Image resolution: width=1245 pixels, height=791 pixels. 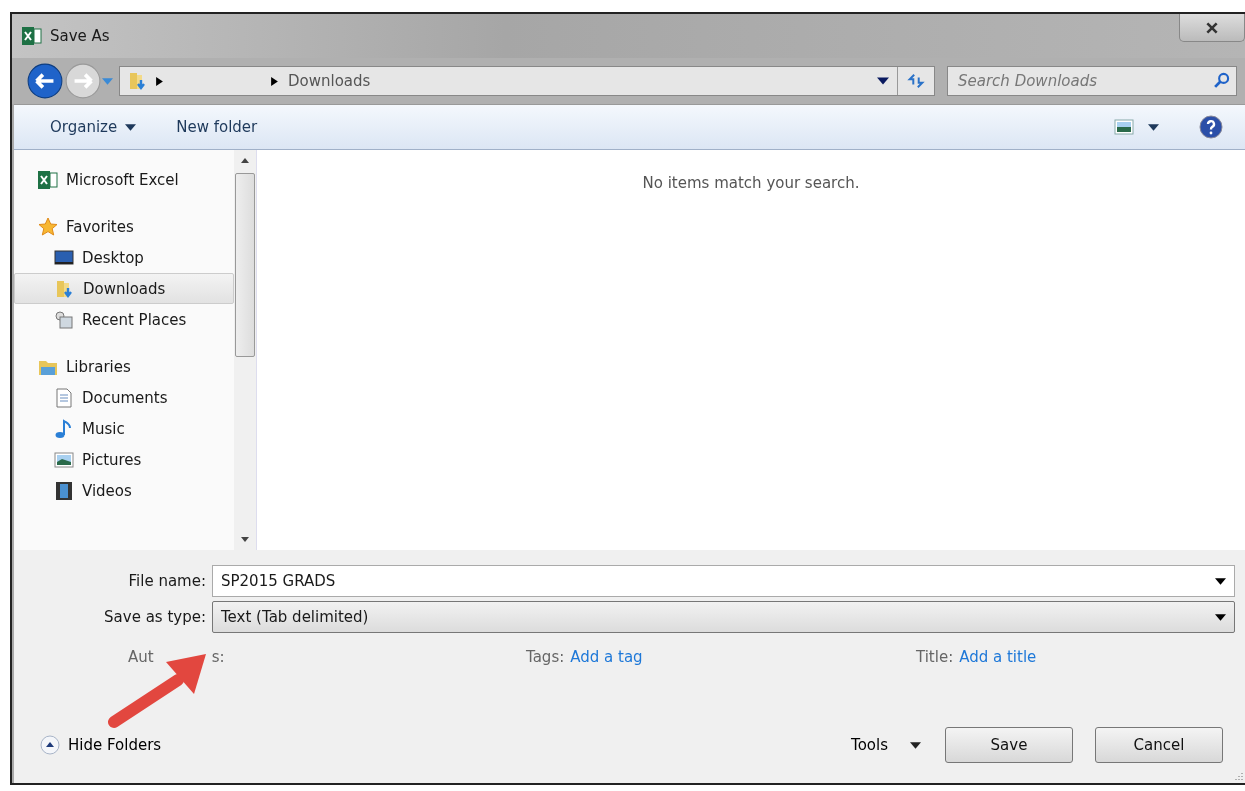 What do you see at coordinates (218, 657) in the screenshot?
I see `metadata-label: s:` at bounding box center [218, 657].